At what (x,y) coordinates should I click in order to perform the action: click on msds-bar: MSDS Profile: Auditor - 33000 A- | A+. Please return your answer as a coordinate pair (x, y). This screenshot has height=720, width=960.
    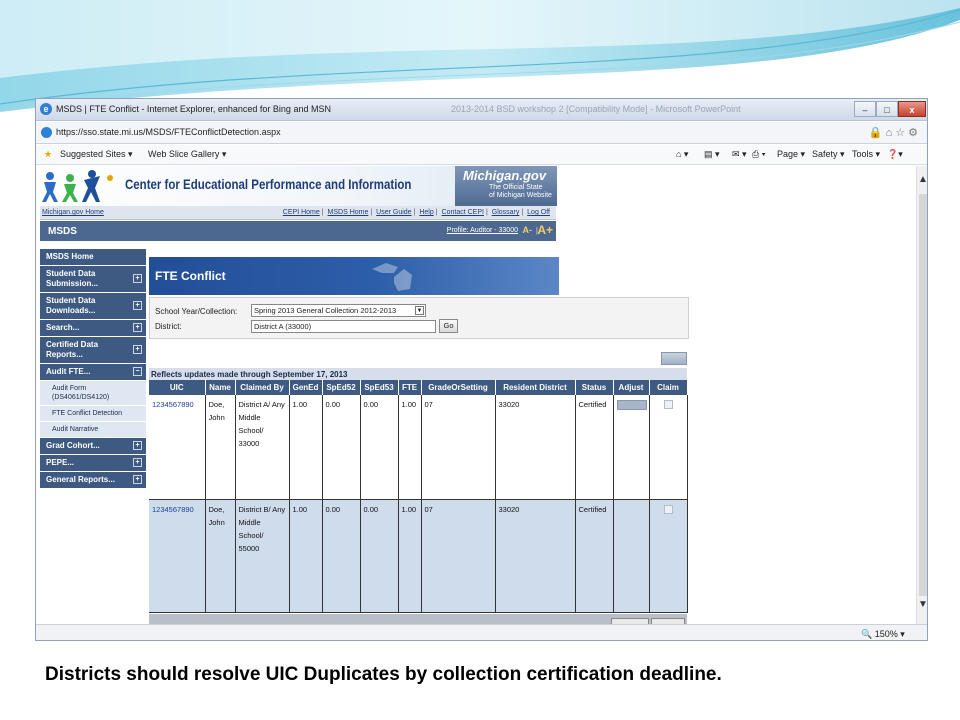
    Looking at the image, I should click on (298, 231).